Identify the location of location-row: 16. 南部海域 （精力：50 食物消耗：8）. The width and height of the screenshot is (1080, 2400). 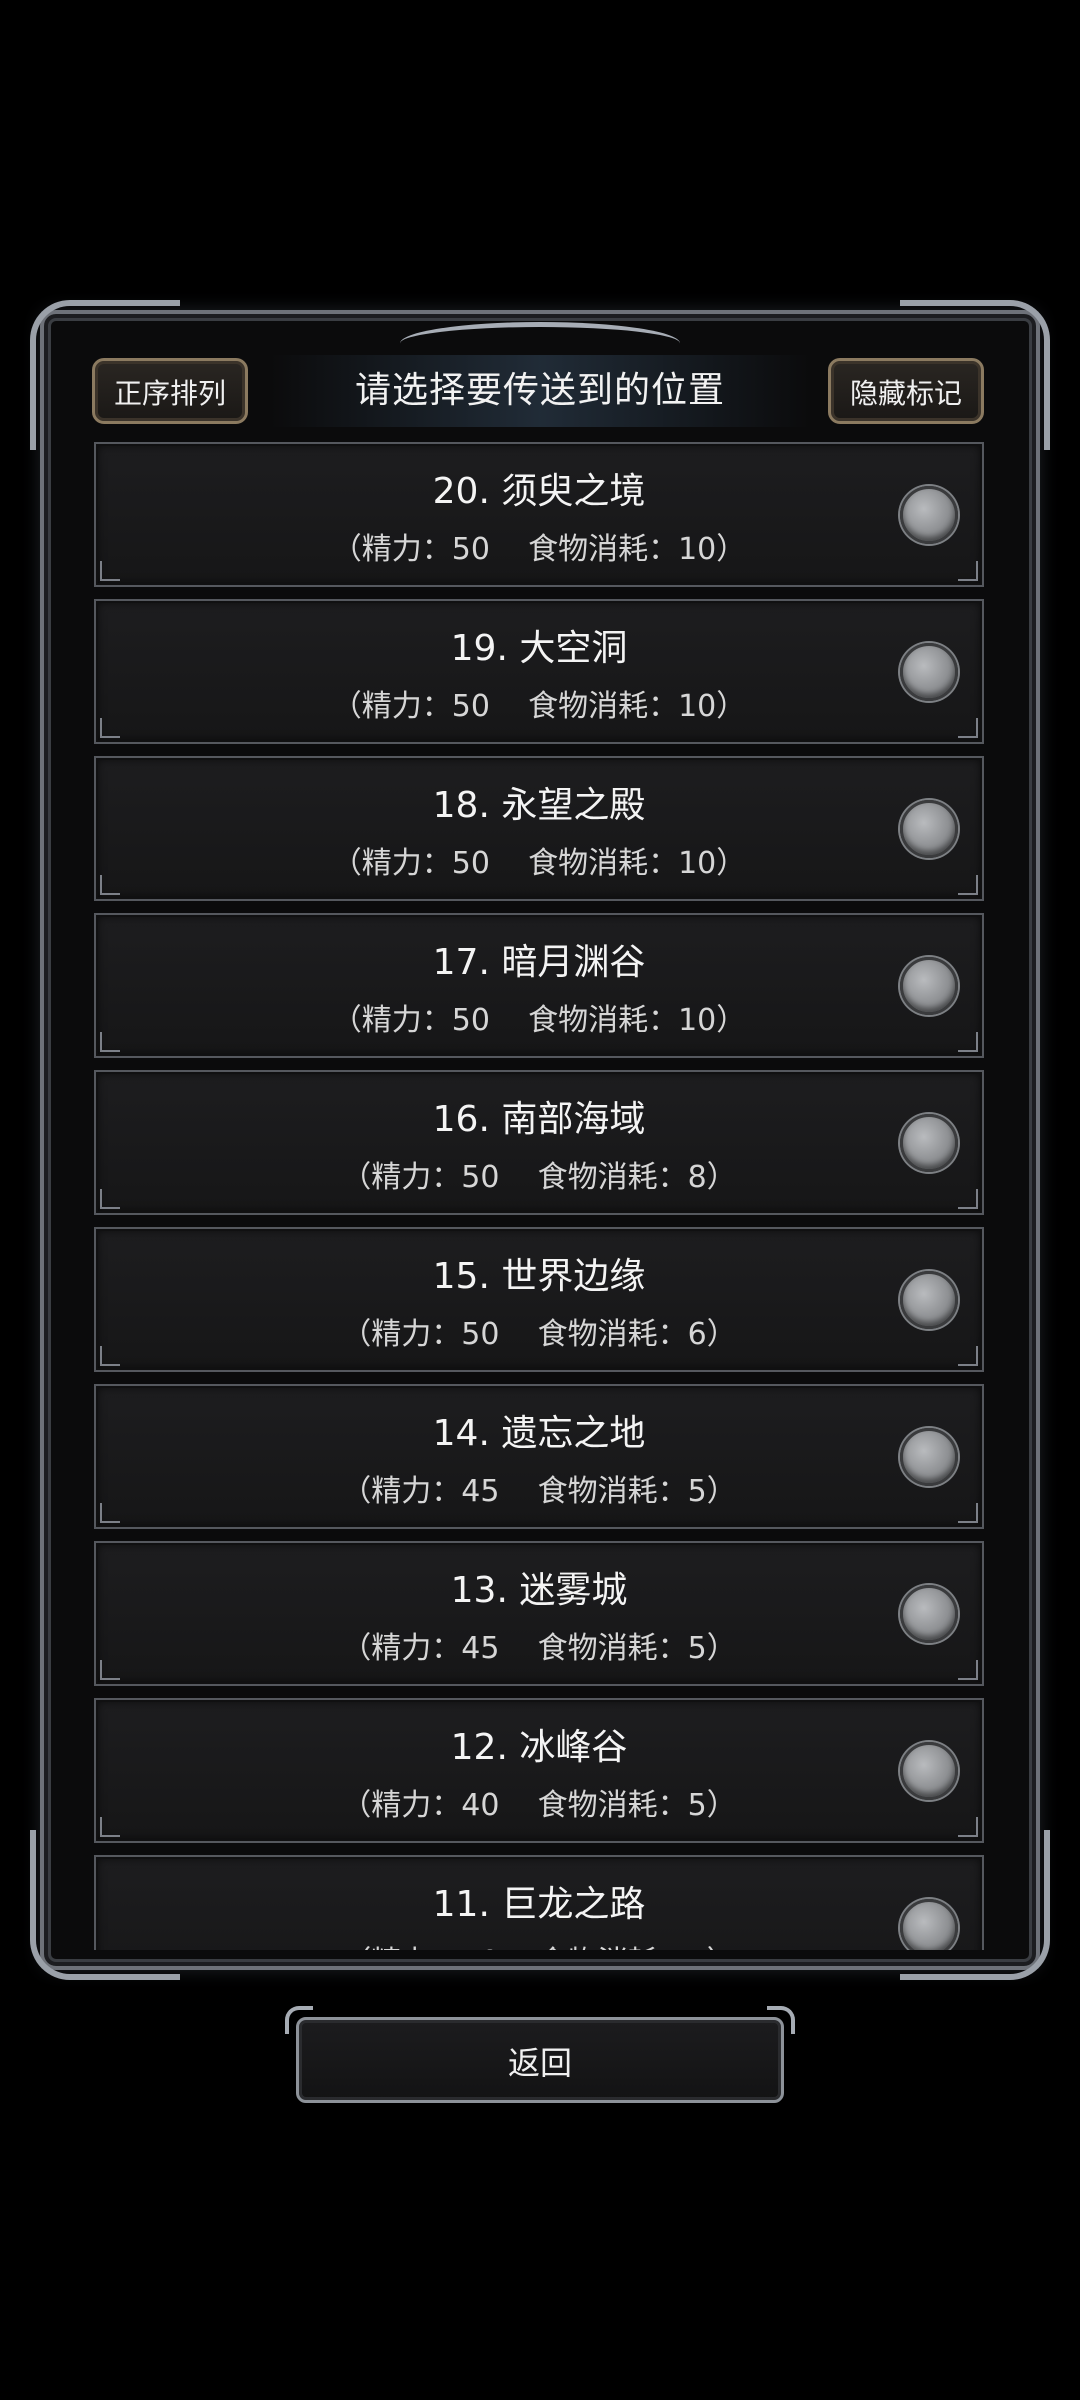
(539, 1142).